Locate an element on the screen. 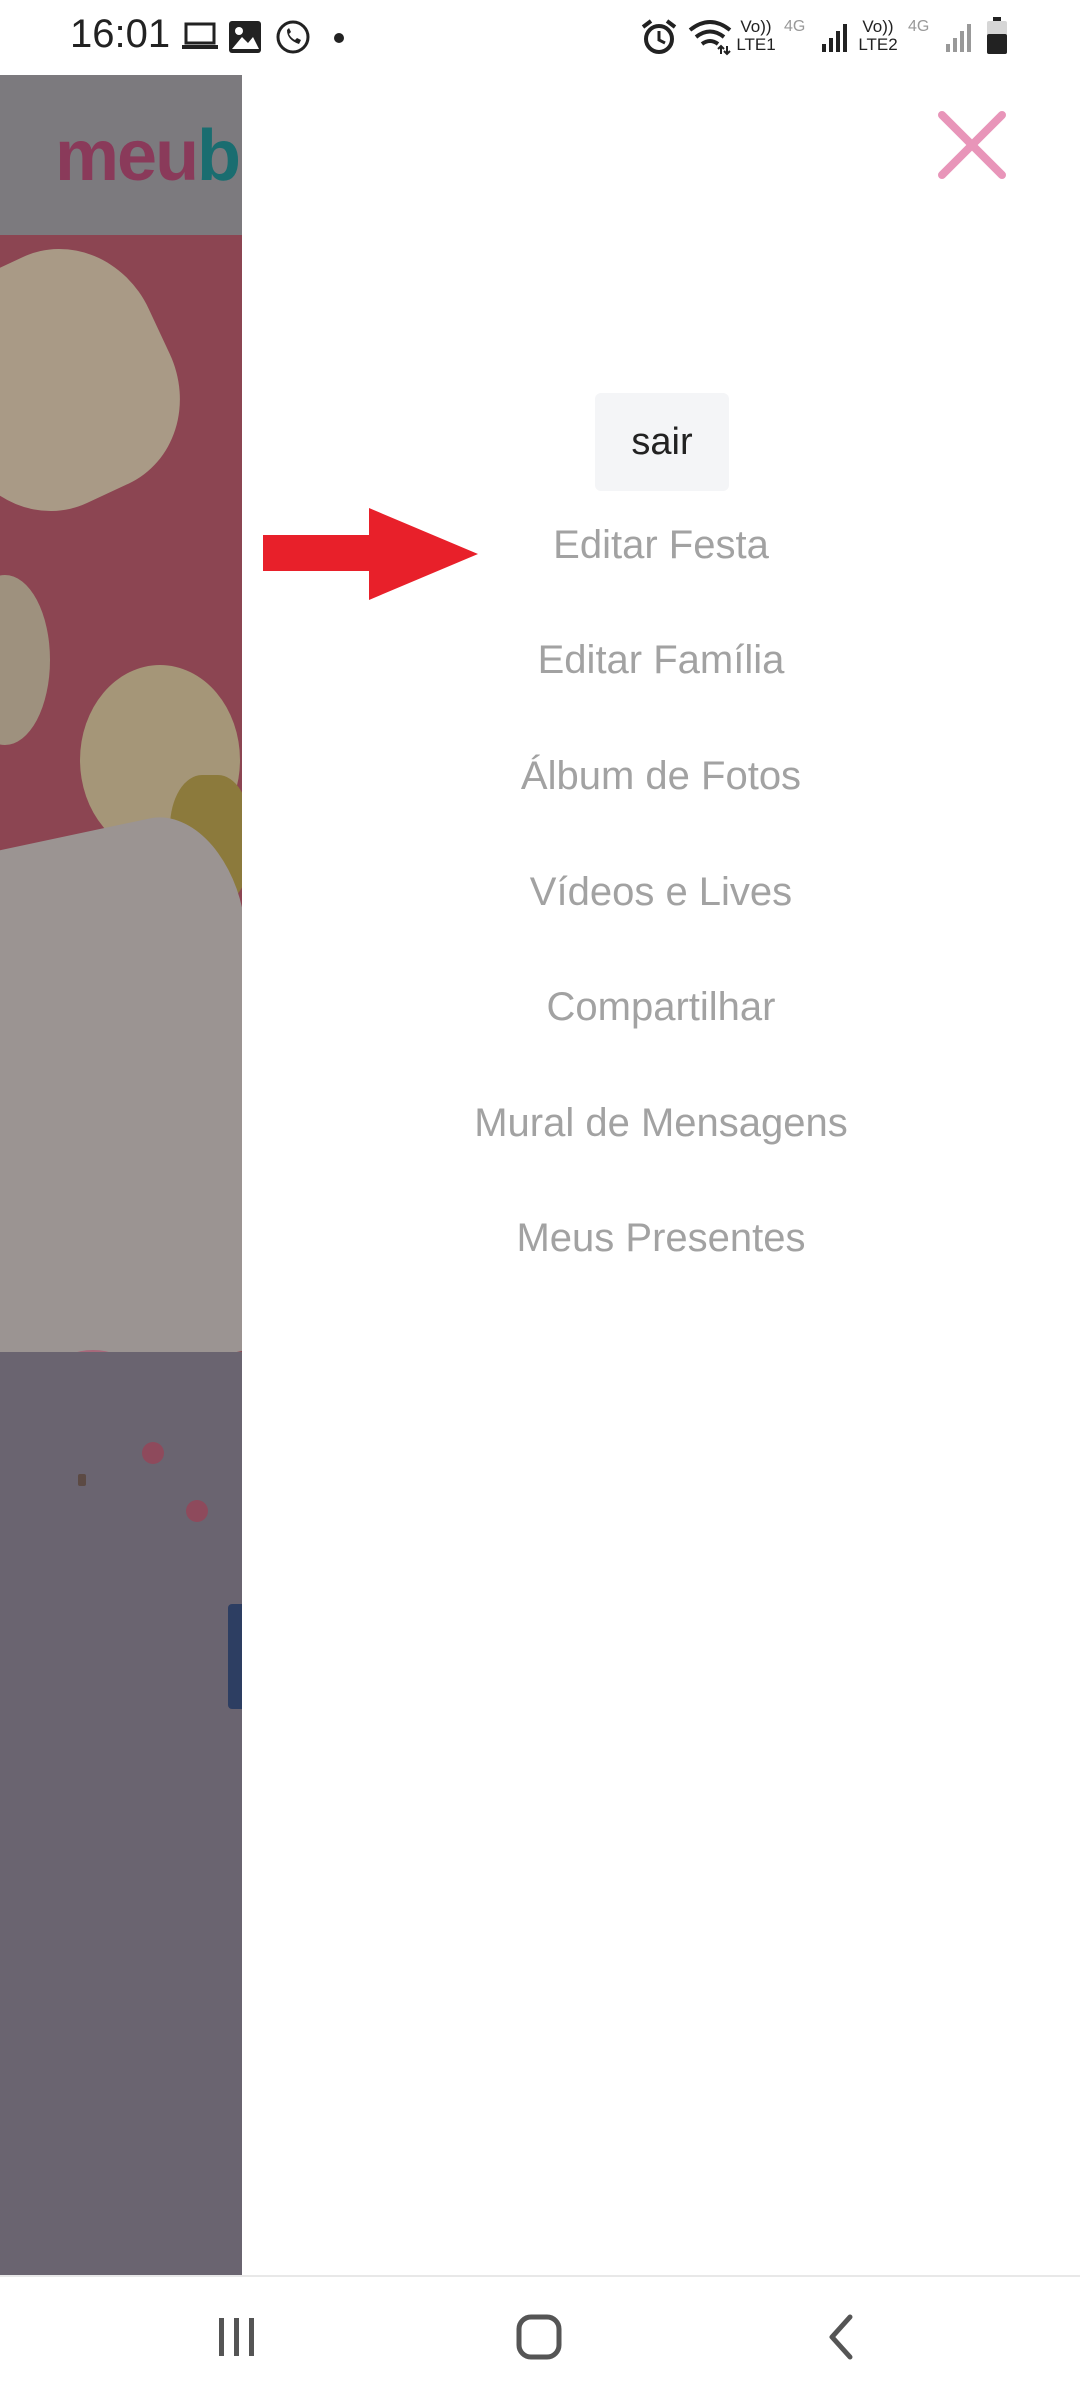  wifi-icon is located at coordinates (710, 38).